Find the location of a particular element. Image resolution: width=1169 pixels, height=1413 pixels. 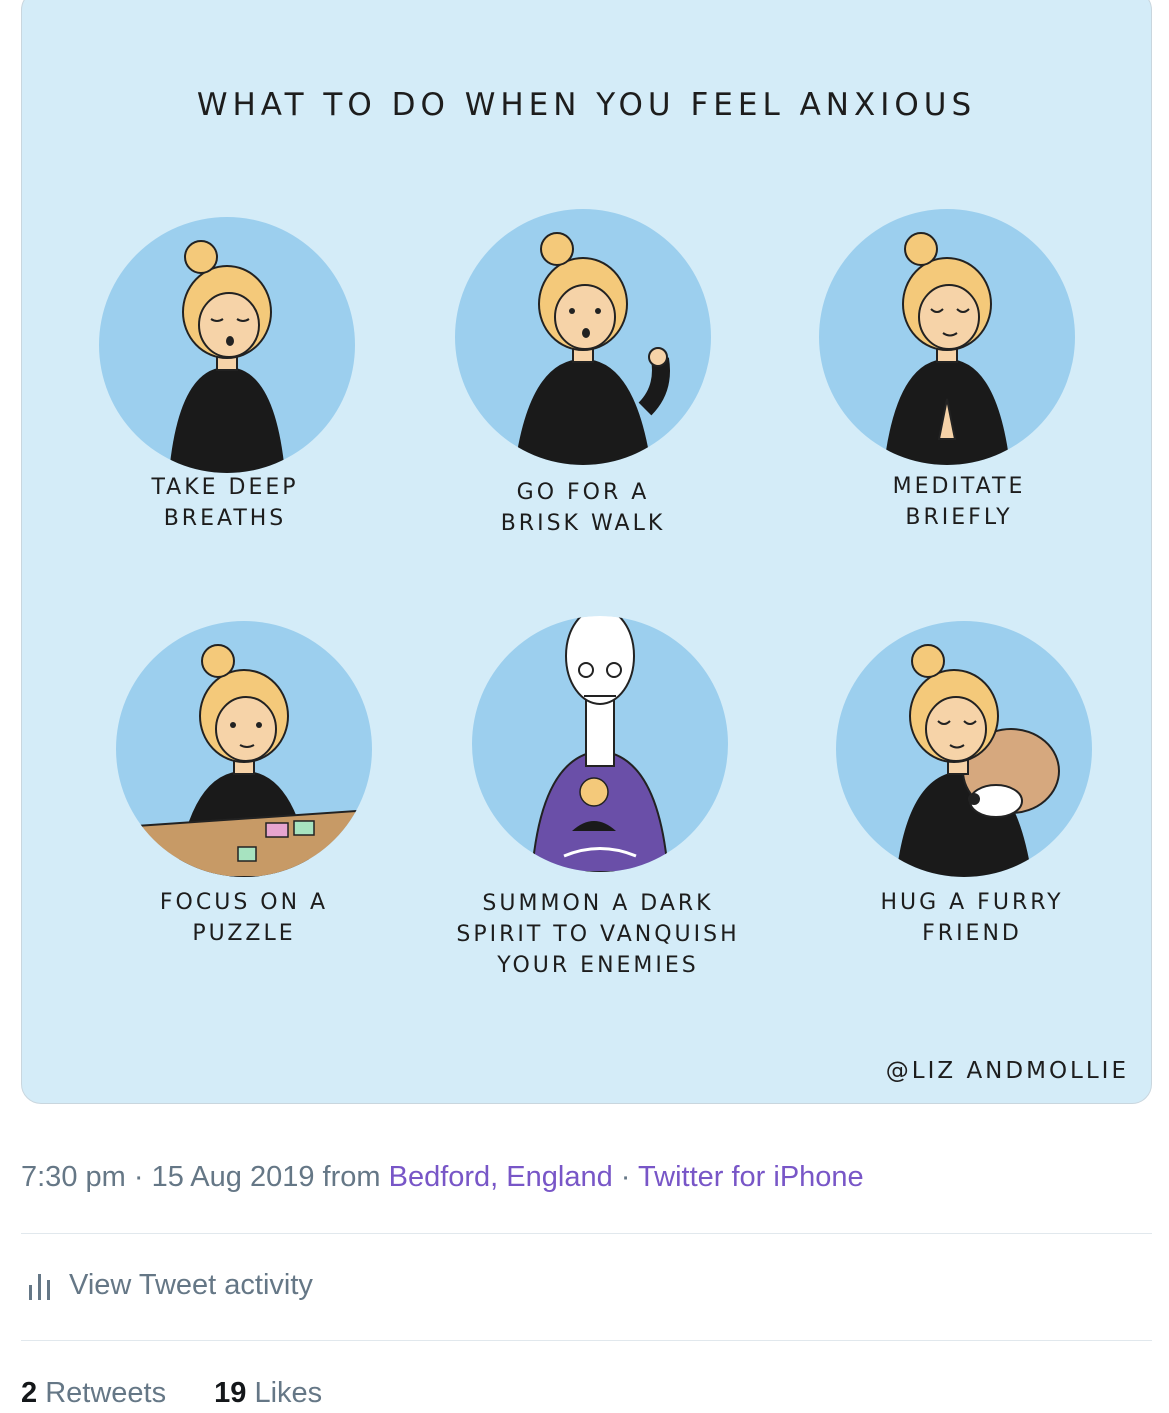

likes-stat: 19 Likes is located at coordinates (268, 1393).